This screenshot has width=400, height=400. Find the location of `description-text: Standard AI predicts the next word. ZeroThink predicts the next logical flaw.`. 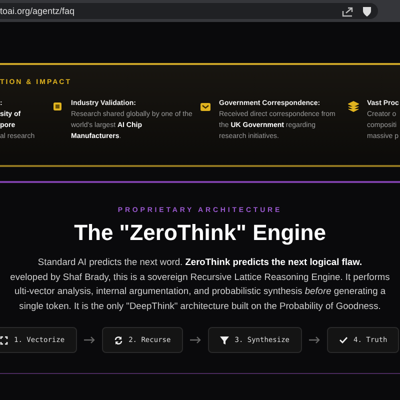

description-text: Standard AI predicts the next word. ZeroThink predicts the next logical flaw. is located at coordinates (200, 262).